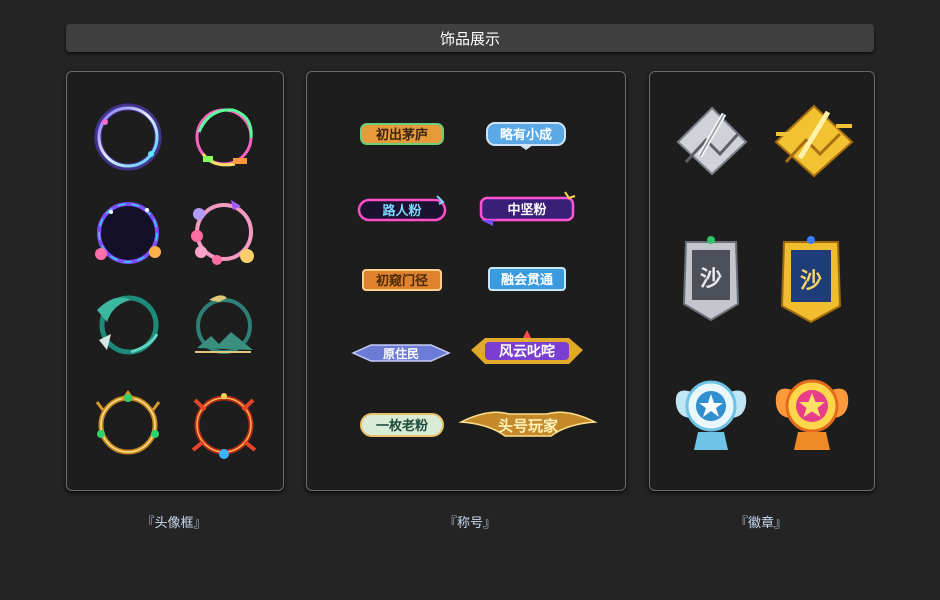  I want to click on title-badge-native: 原住民, so click(401, 353).